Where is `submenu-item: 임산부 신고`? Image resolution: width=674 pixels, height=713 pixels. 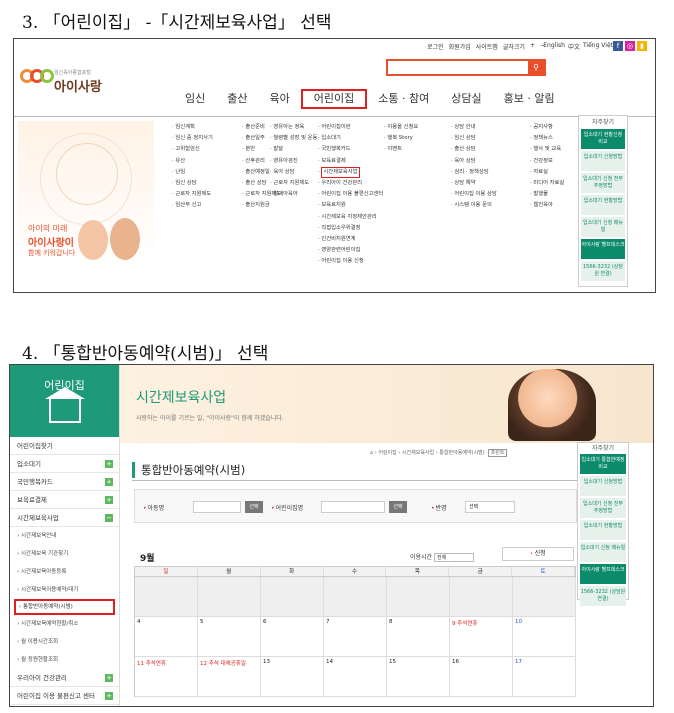 submenu-item: 임산부 신고 is located at coordinates (192, 205).